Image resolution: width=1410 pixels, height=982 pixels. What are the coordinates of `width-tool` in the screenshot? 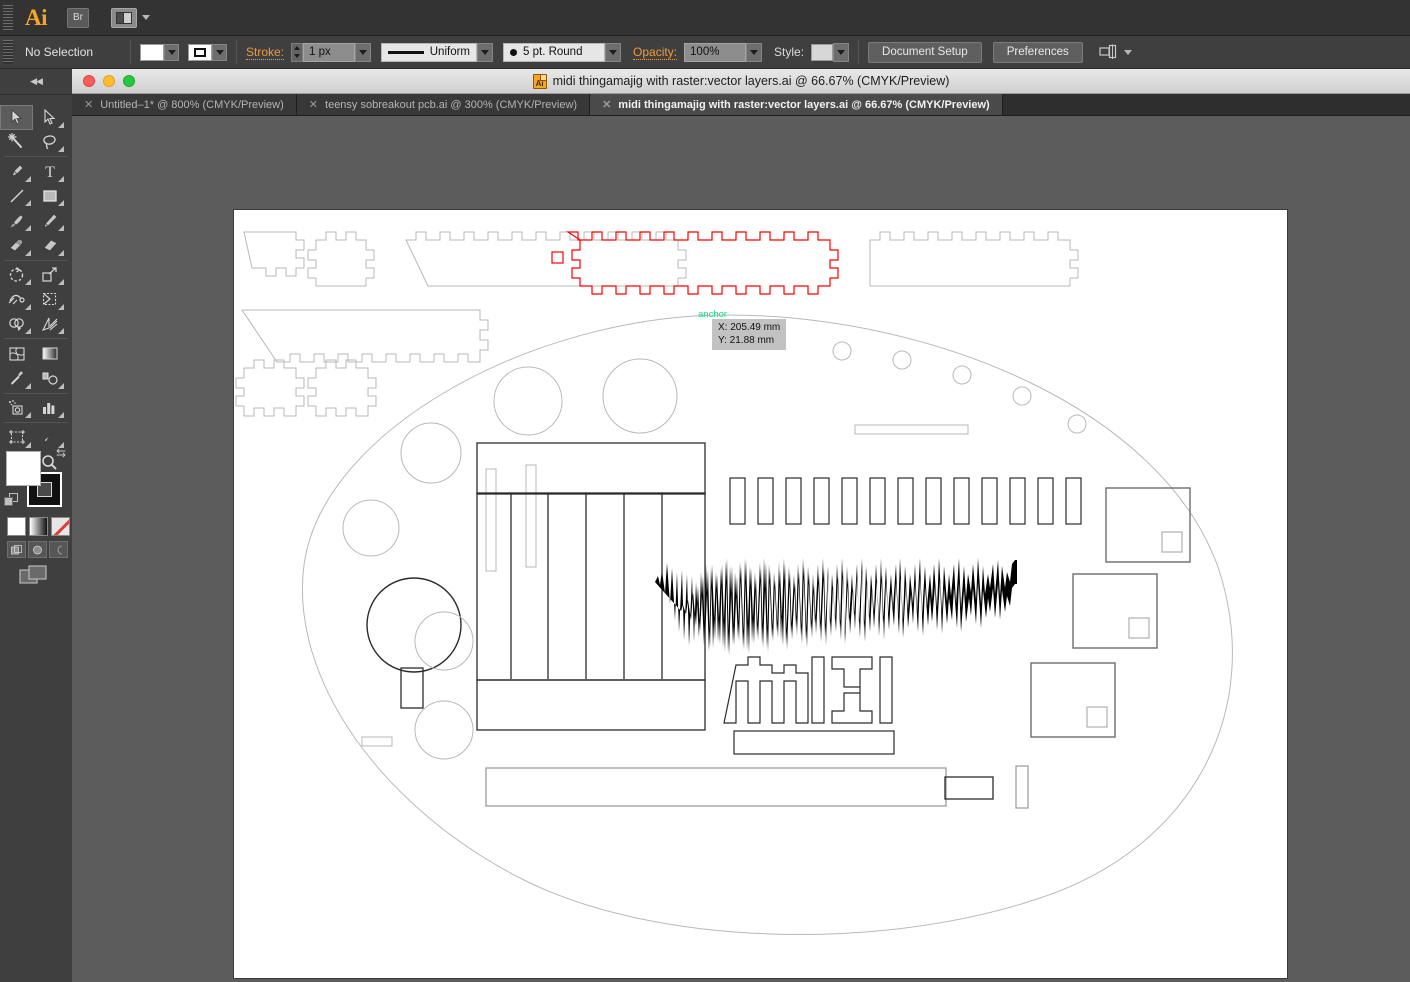 It's located at (16, 299).